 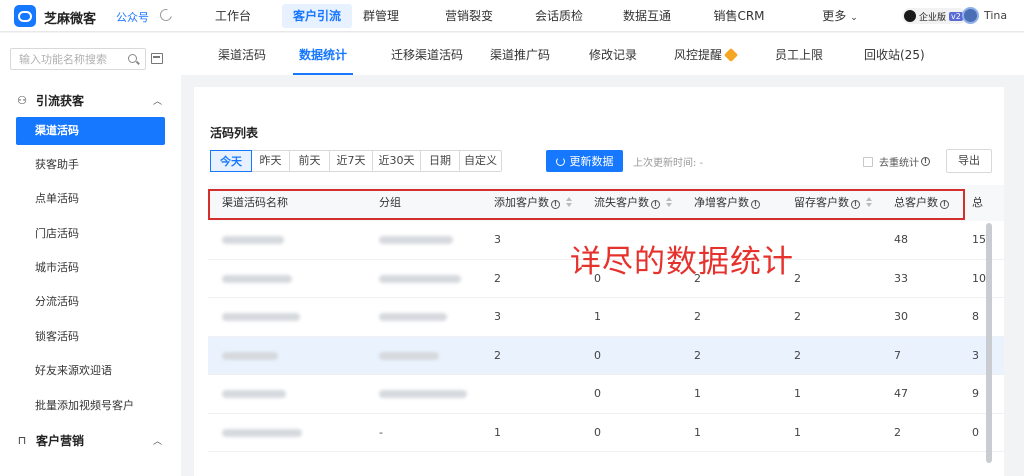 I want to click on table-row: - 1 0 1 1 2 0, so click(x=606, y=433).